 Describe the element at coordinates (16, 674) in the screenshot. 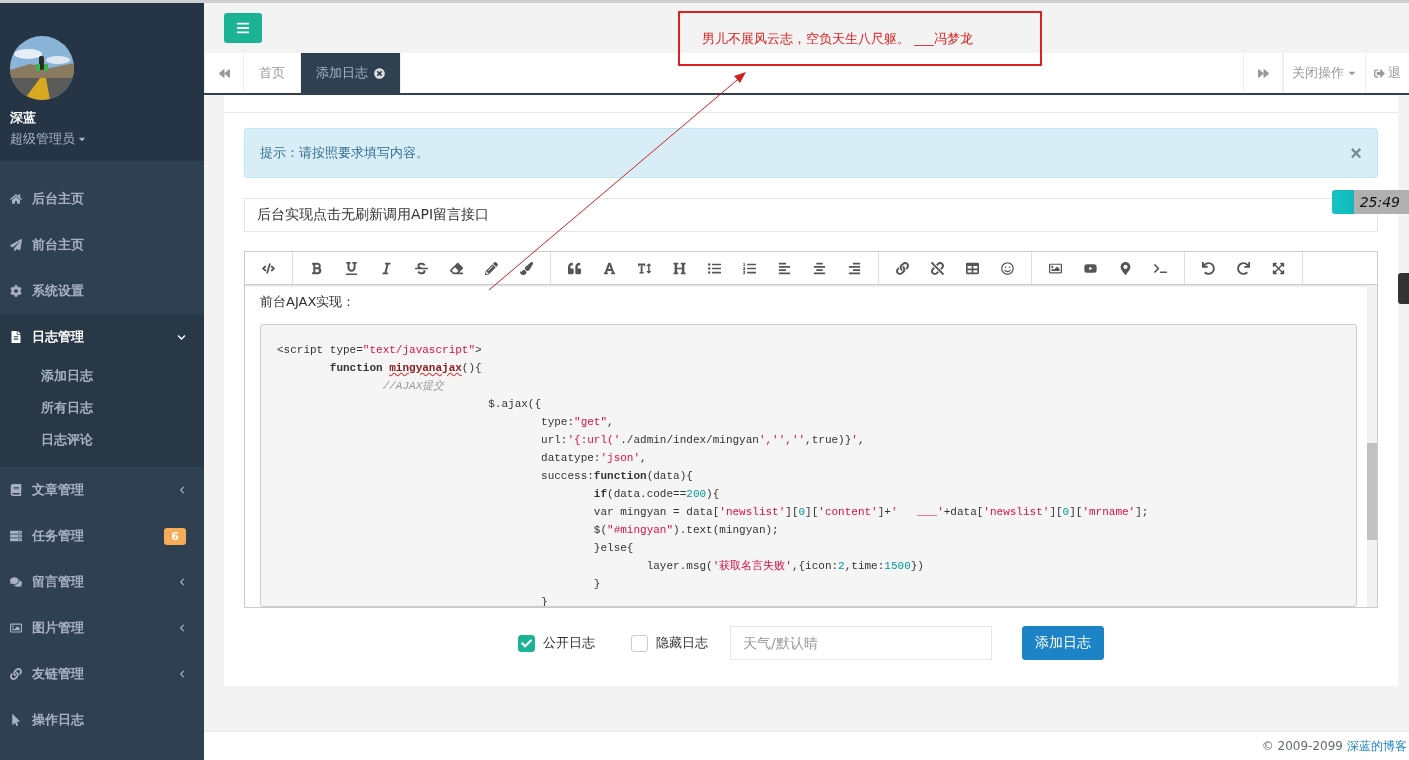

I see `link-icon` at that location.